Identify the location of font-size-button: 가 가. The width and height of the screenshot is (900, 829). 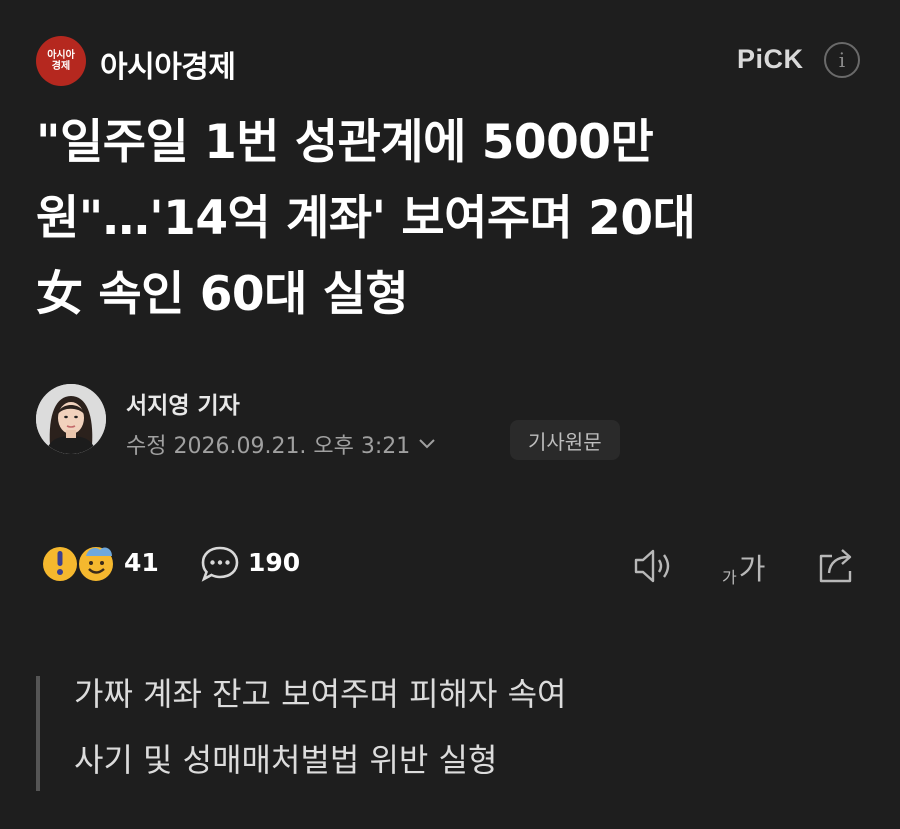
(743, 567).